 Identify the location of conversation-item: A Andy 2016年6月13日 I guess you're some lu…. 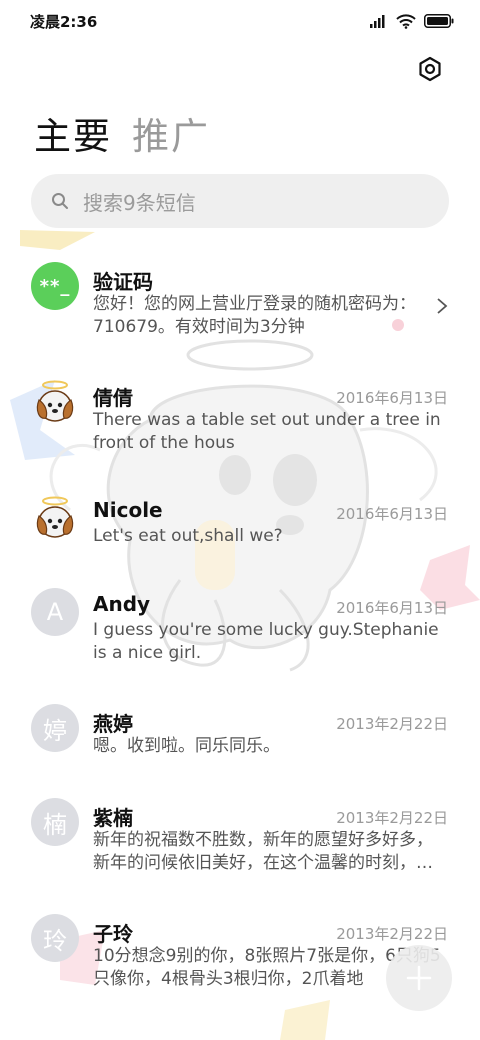
(240, 636).